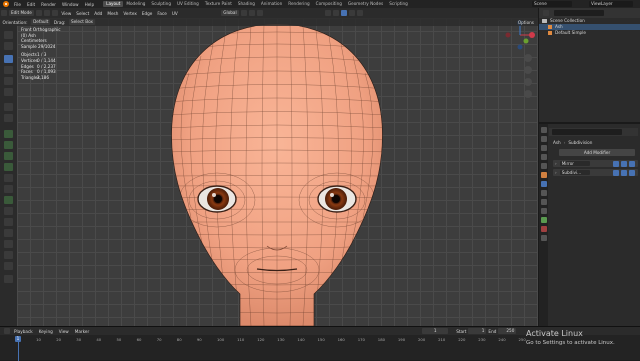 This screenshot has height=361, width=640. Describe the element at coordinates (589, 33) in the screenshot. I see `outliner-item-default-simple: Default Simple` at that location.